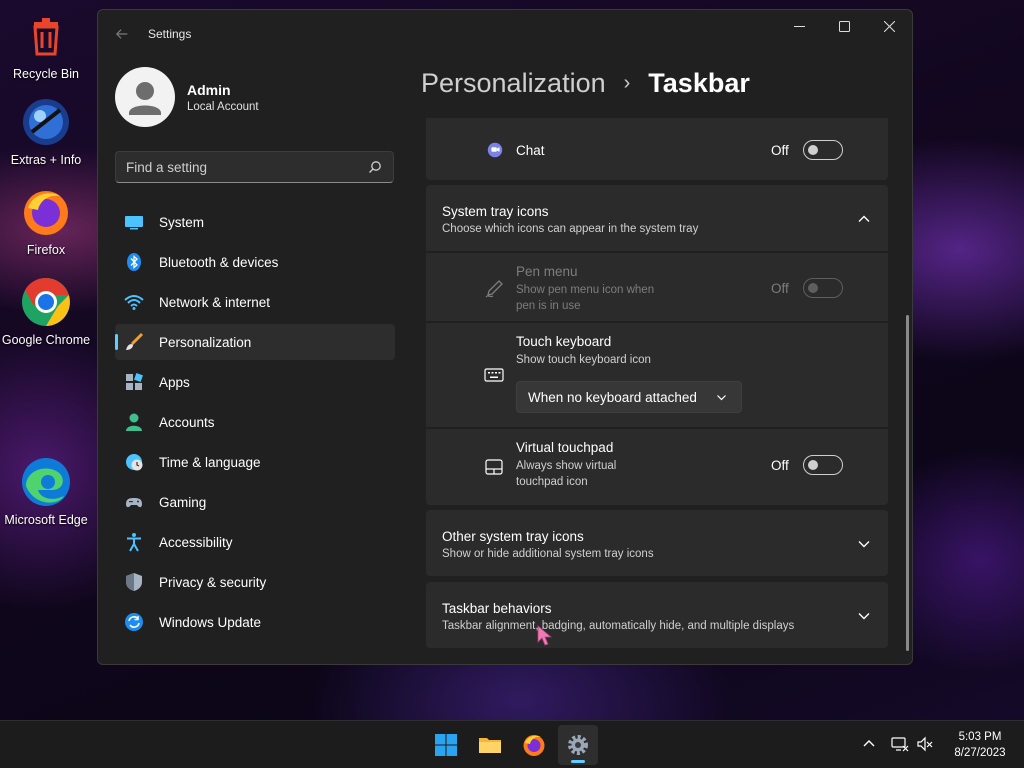  What do you see at coordinates (657, 149) in the screenshot?
I see `chat-setting-row: Chat Off` at bounding box center [657, 149].